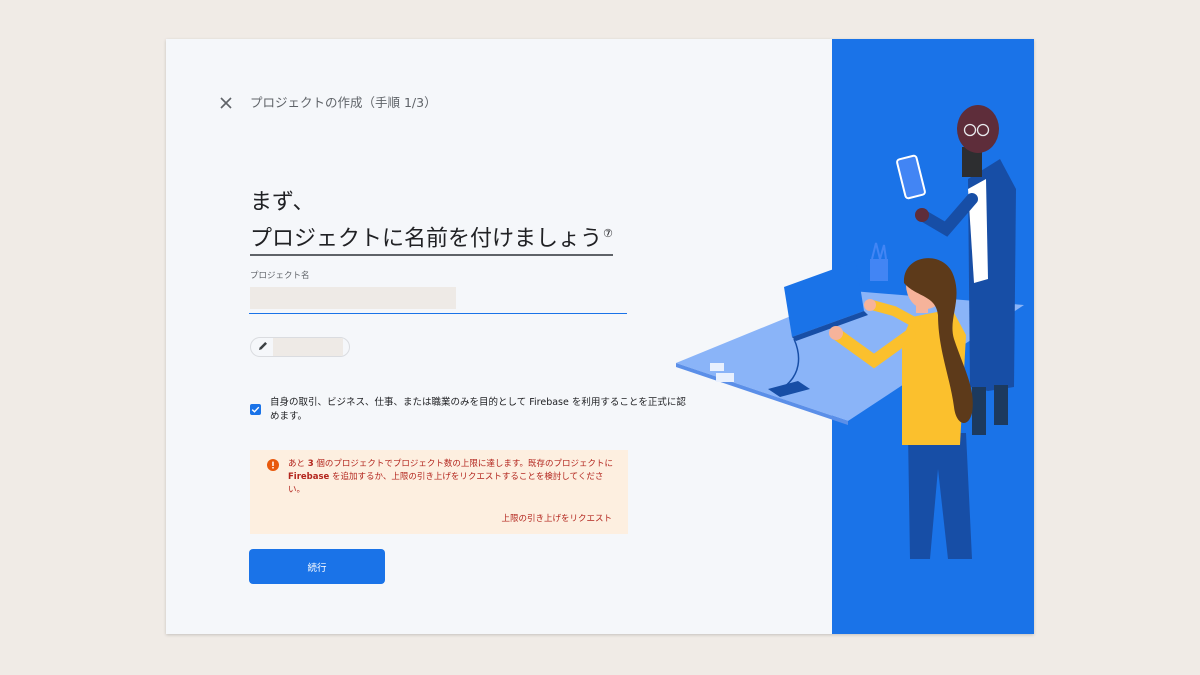 Image resolution: width=1200 pixels, height=675 pixels. I want to click on project-name-input, so click(438, 300).